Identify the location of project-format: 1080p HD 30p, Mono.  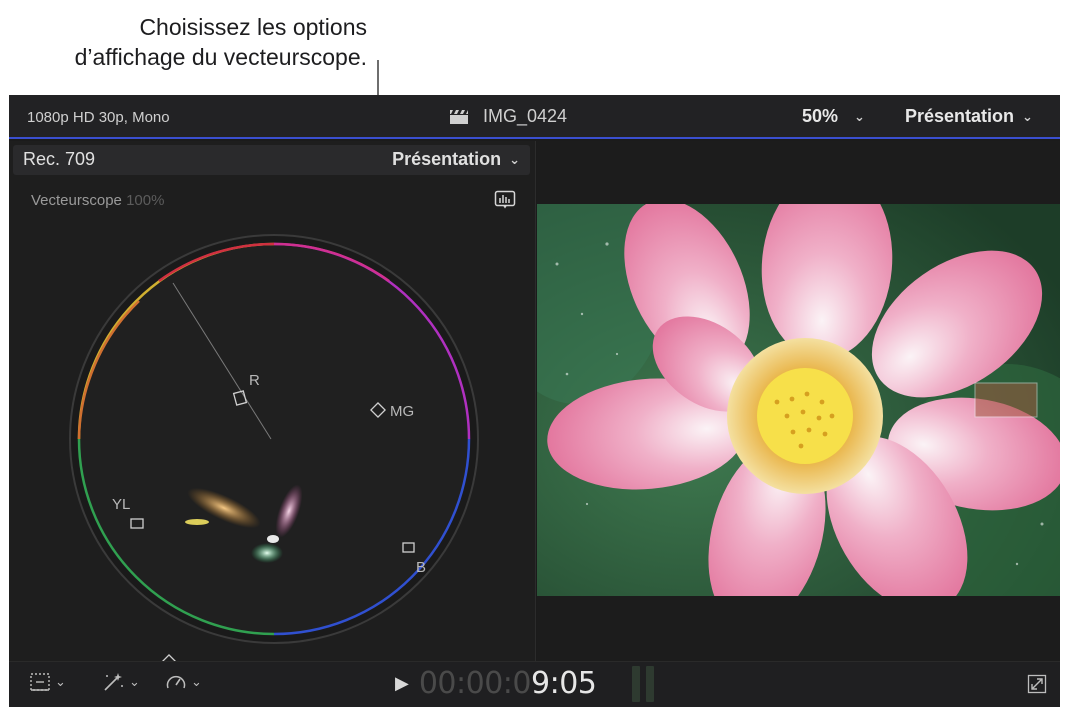
(98, 117).